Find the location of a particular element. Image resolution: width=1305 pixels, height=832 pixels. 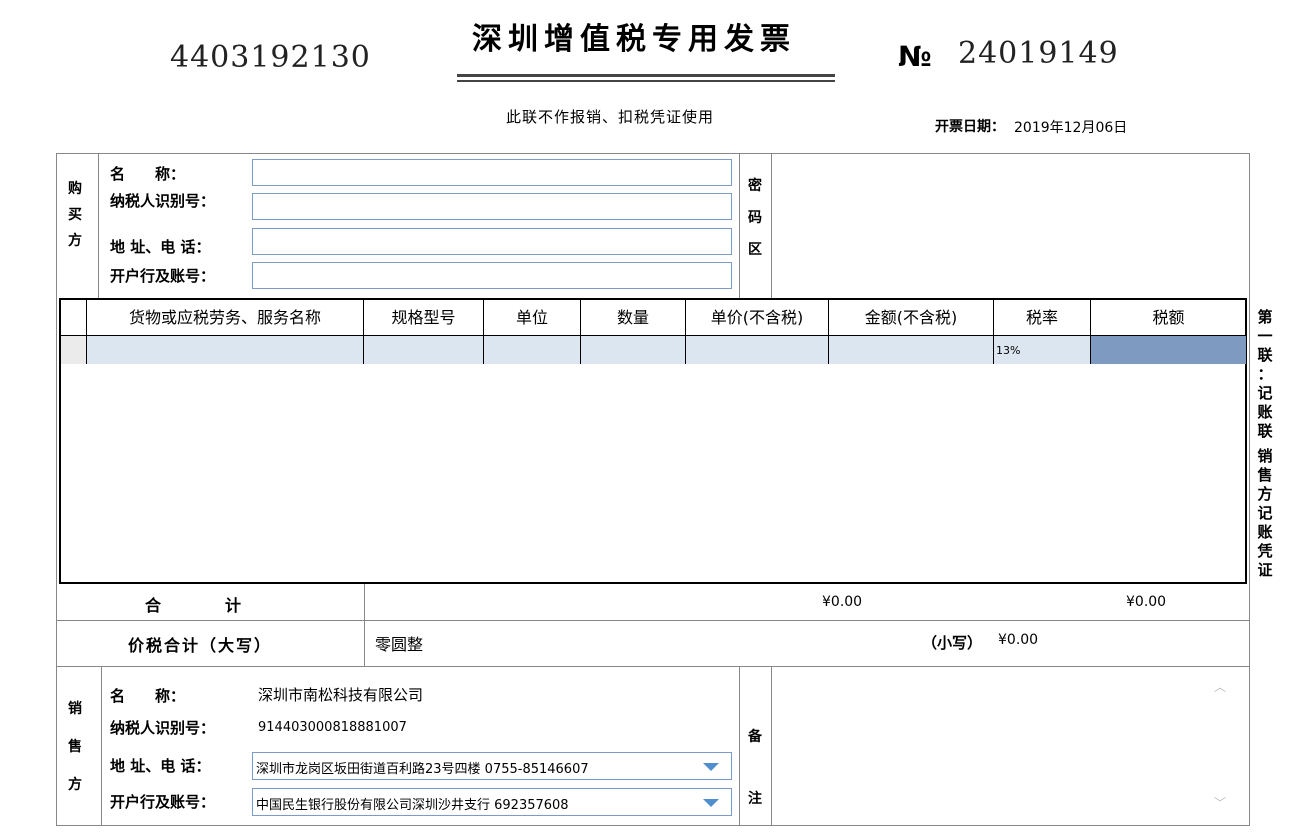

seller-bank-select: 中国民生银行股份有限公司深圳沙井支行 692357608 is located at coordinates (492, 802).